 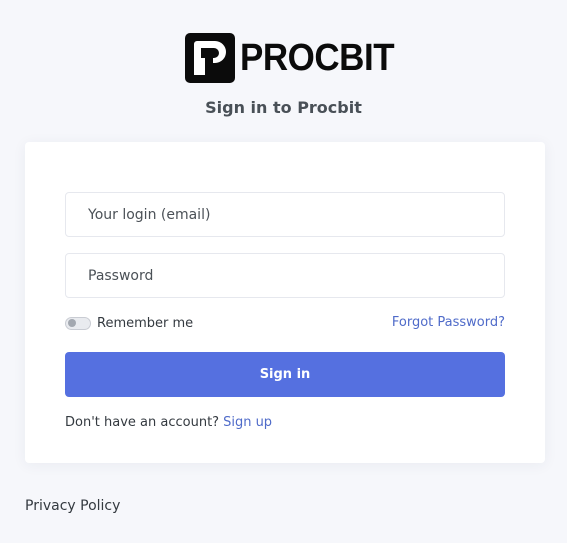 I want to click on brand-logo: PROCBIT, so click(x=296, y=58).